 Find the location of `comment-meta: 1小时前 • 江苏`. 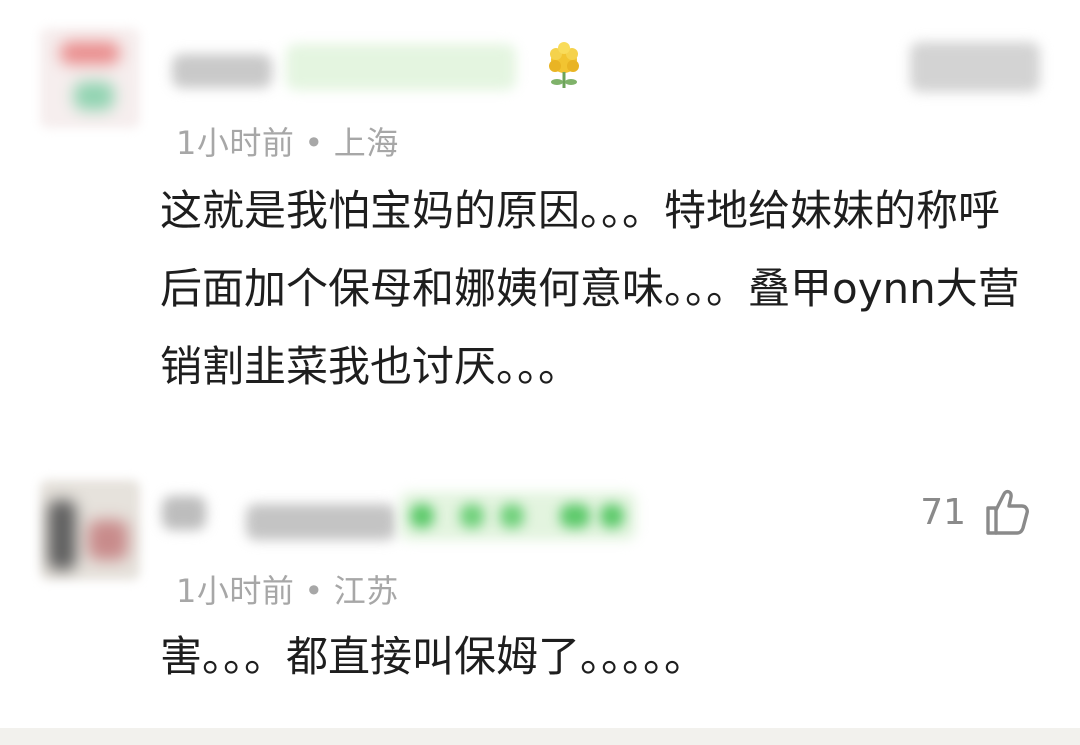

comment-meta: 1小时前 • 江苏 is located at coordinates (287, 589).